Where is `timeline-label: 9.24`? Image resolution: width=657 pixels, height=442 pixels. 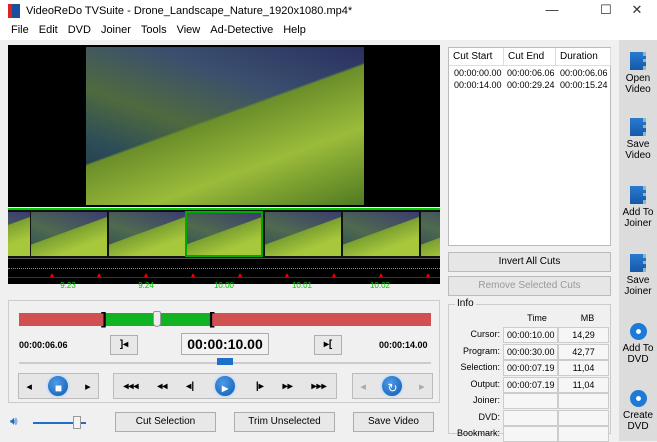 timeline-label: 9.24 is located at coordinates (146, 285).